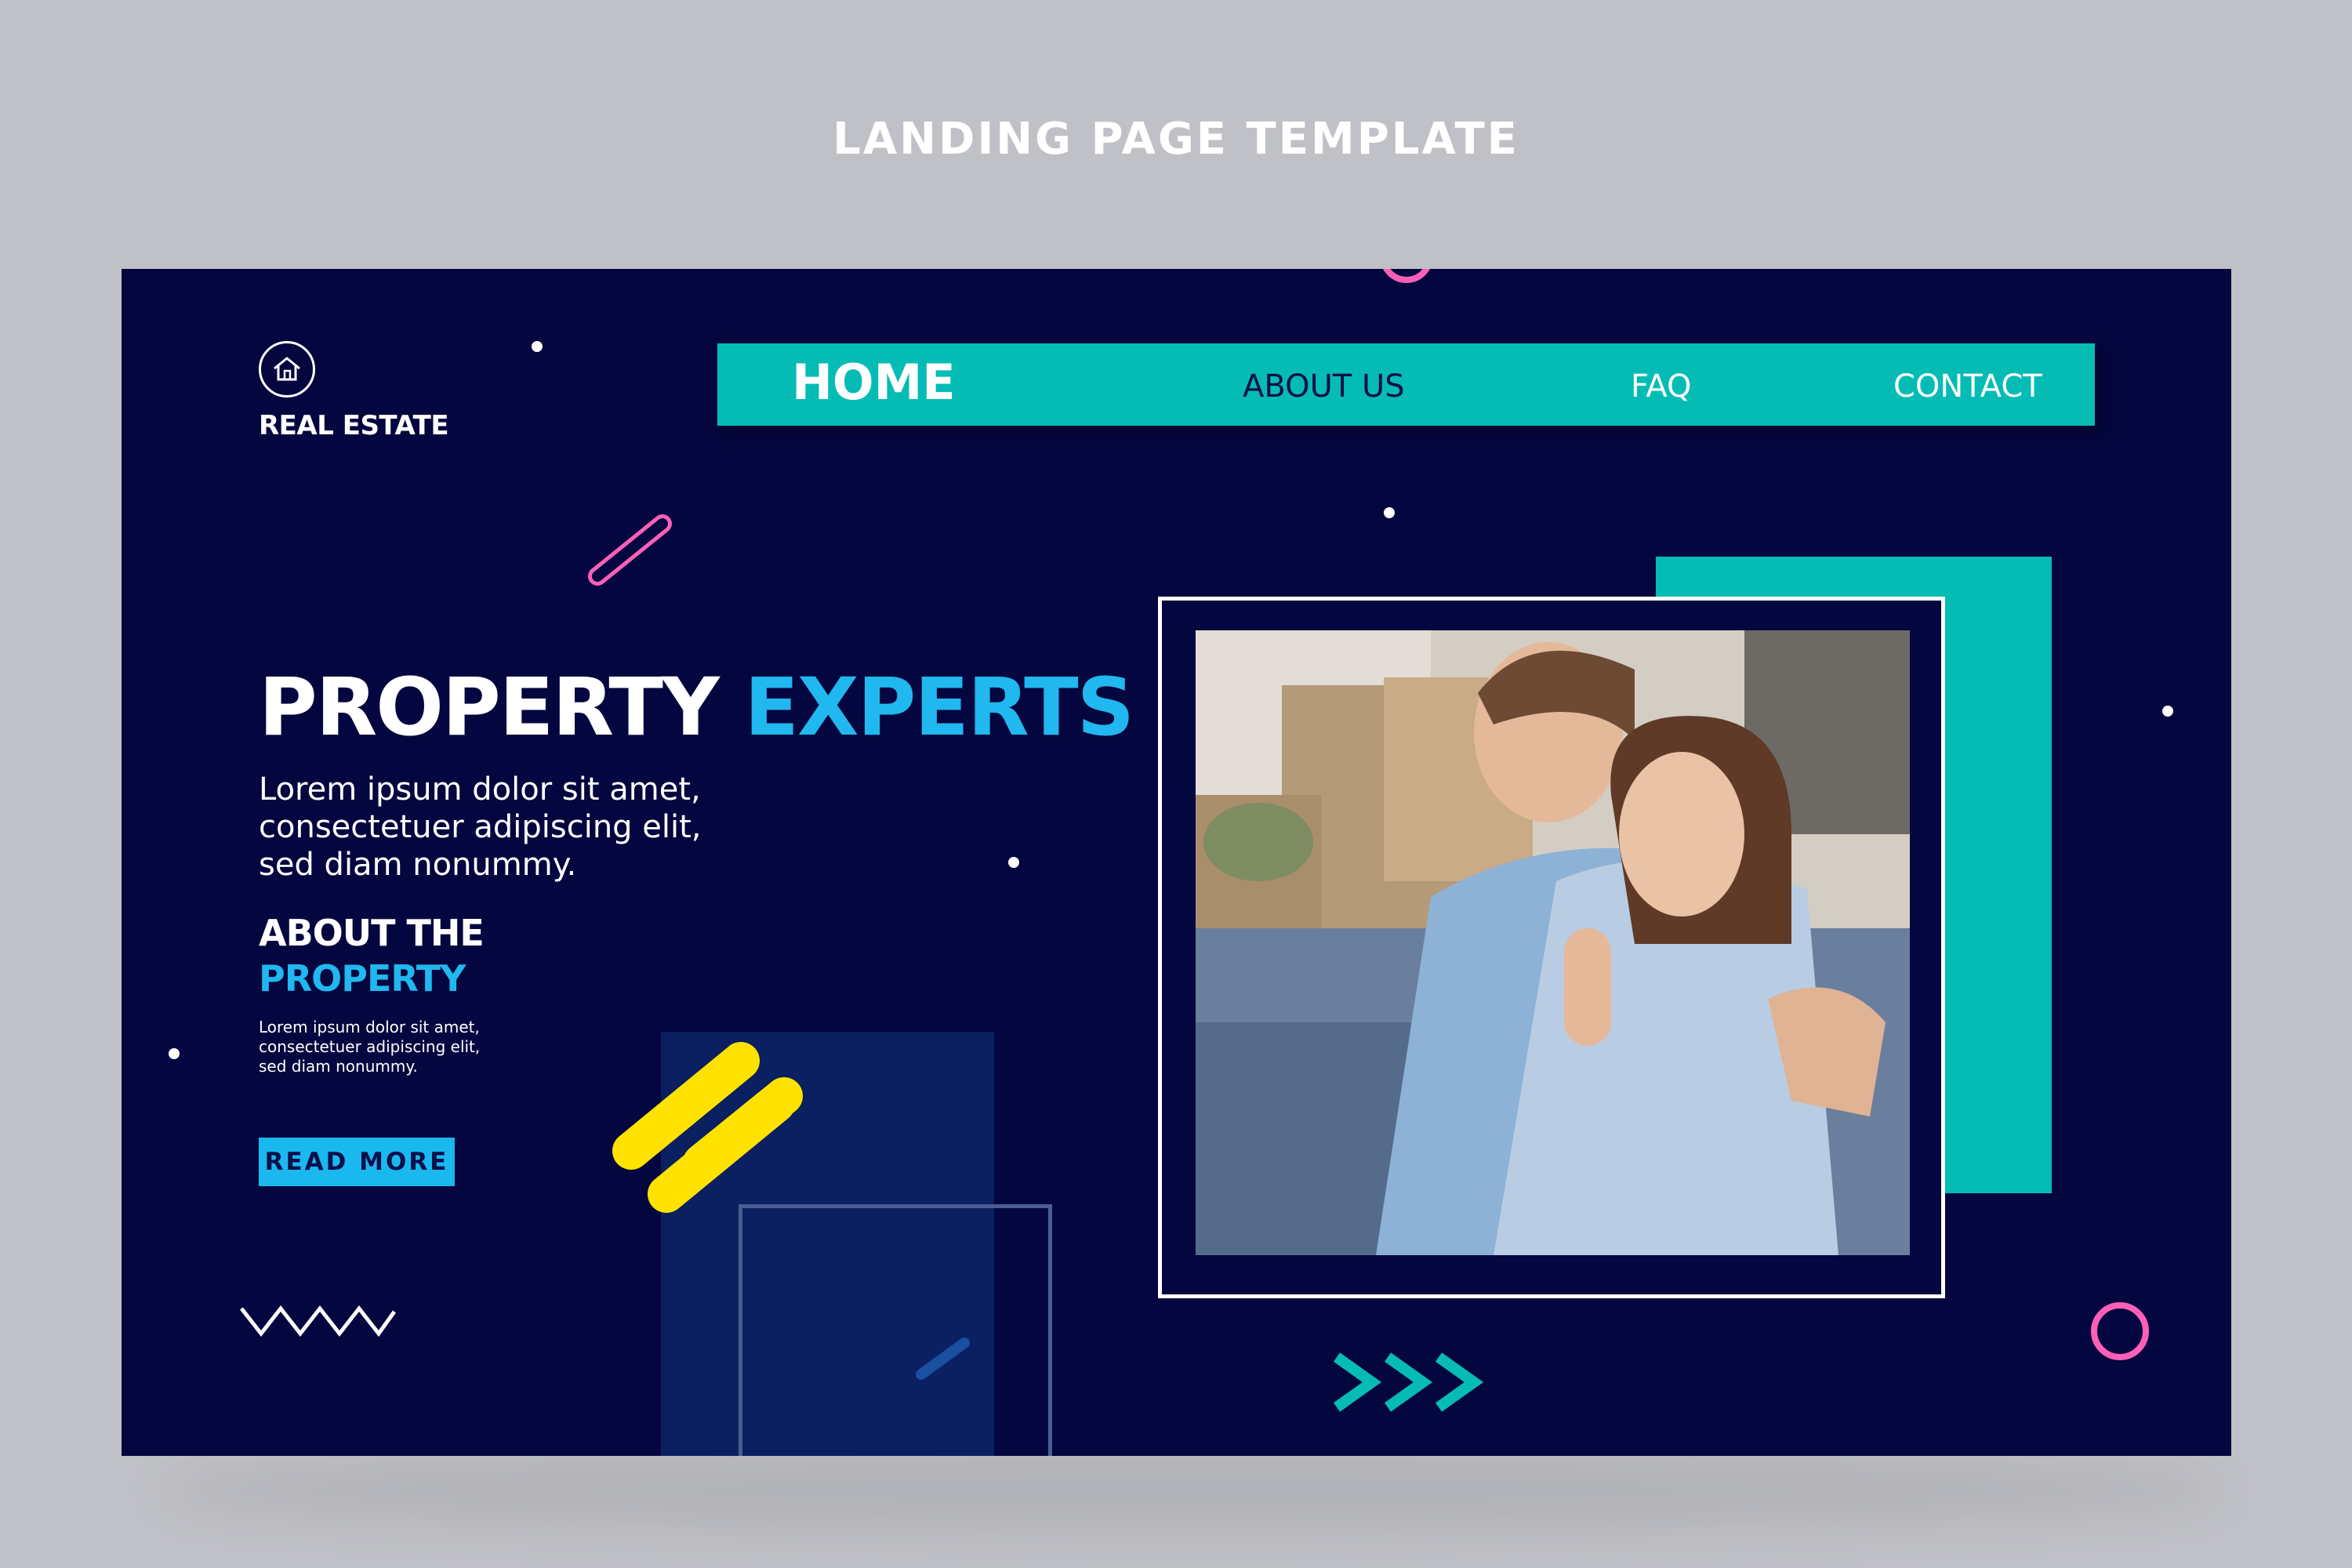 The height and width of the screenshot is (1568, 2352). I want to click on hero-title: PROPERTY EXPERTS, so click(696, 707).